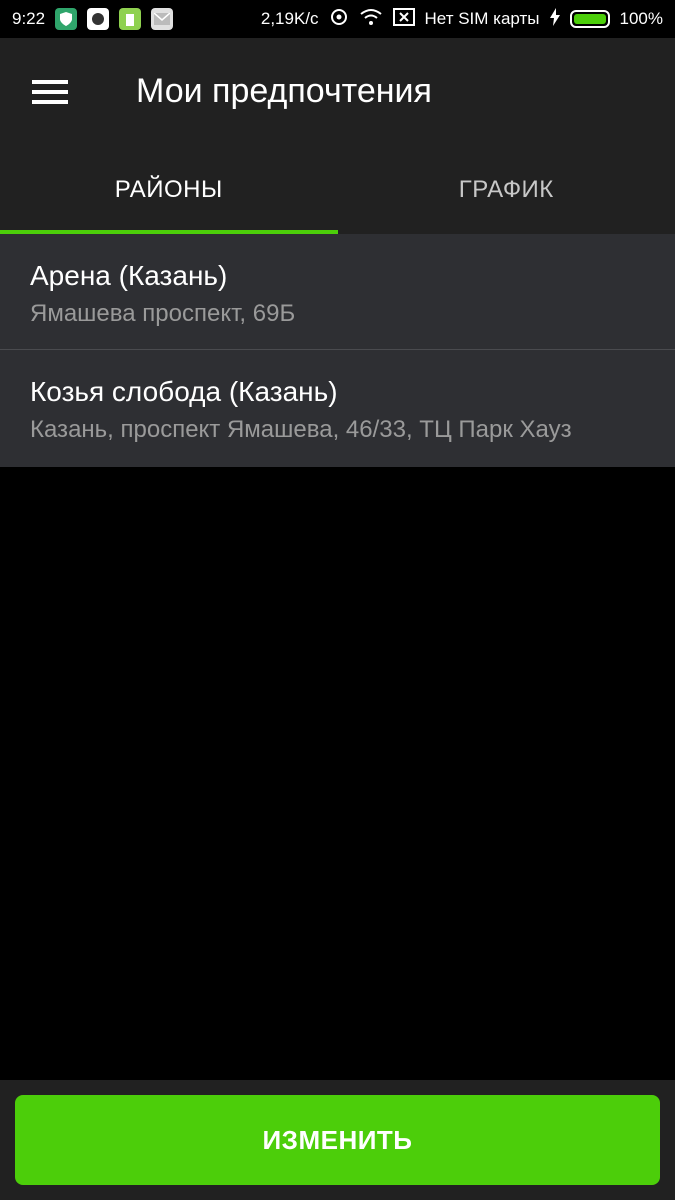 Image resolution: width=675 pixels, height=1200 pixels. I want to click on change-button: ИЗМЕНИТЬ, so click(337, 1140).